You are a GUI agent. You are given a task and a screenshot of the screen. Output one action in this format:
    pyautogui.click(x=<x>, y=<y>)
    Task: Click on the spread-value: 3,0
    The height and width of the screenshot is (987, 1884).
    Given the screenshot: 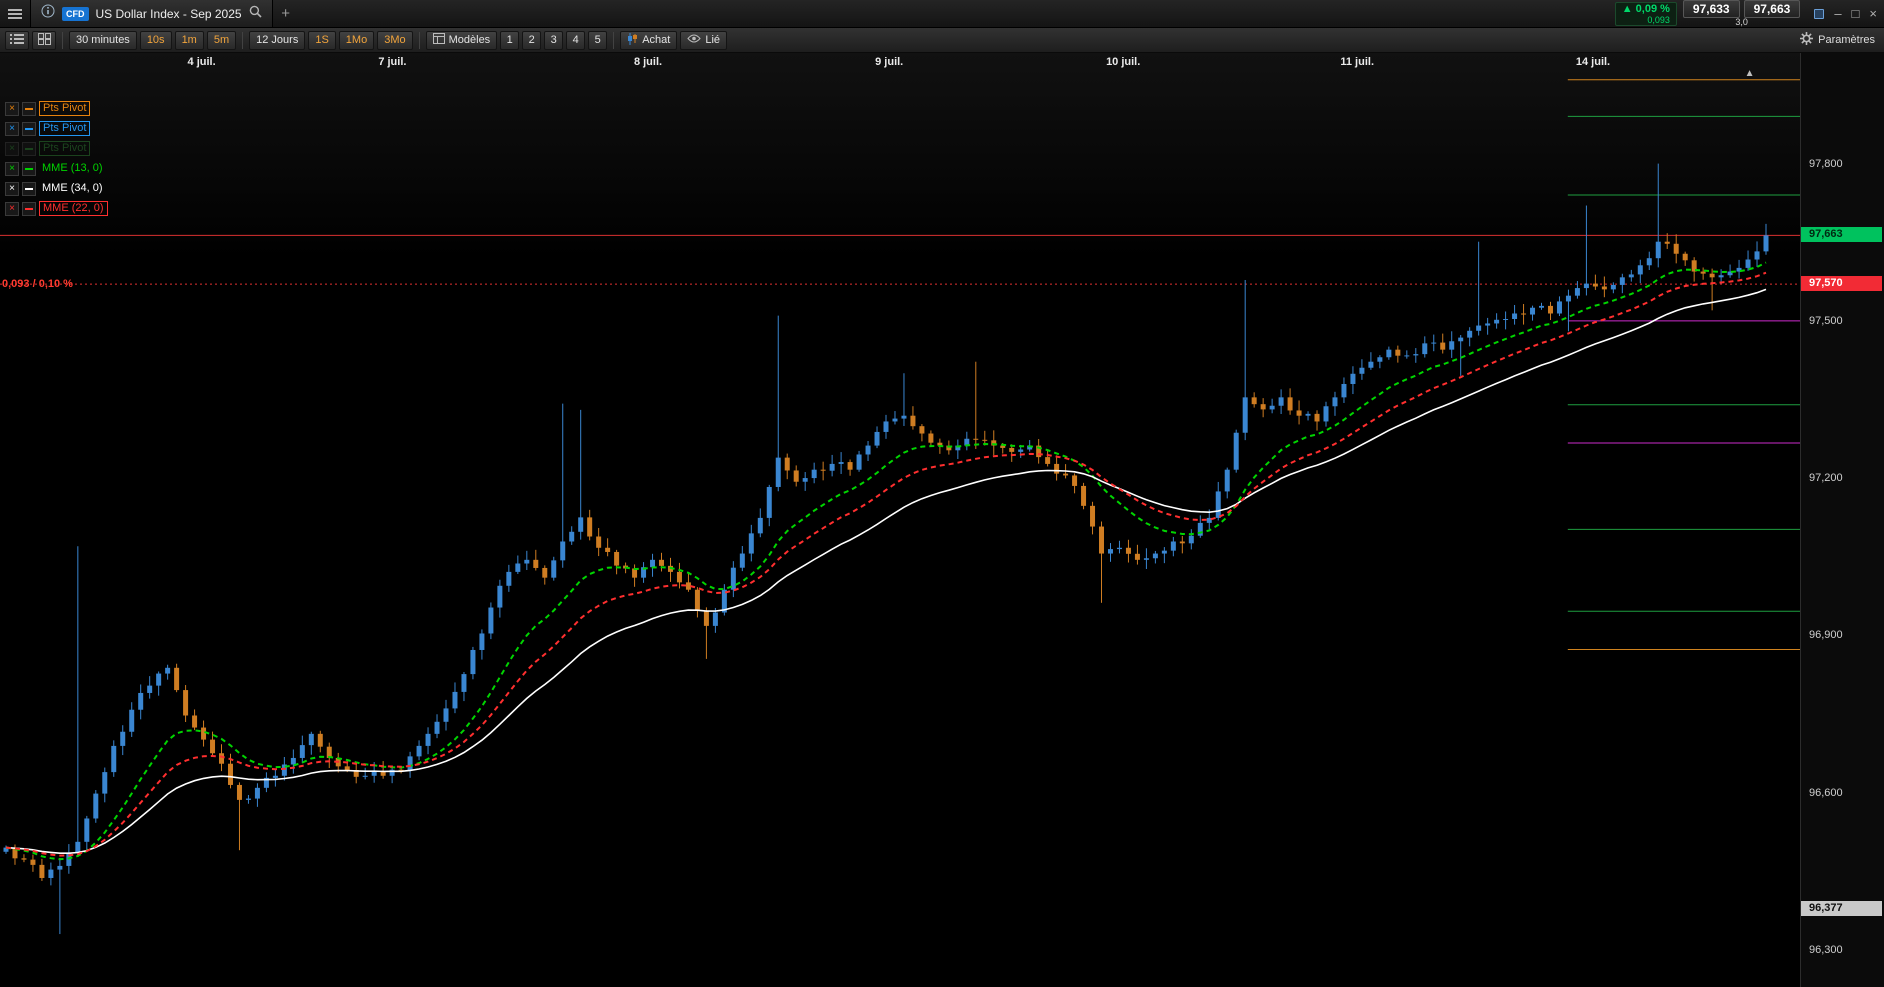 What is the action you would take?
    pyautogui.click(x=1741, y=22)
    